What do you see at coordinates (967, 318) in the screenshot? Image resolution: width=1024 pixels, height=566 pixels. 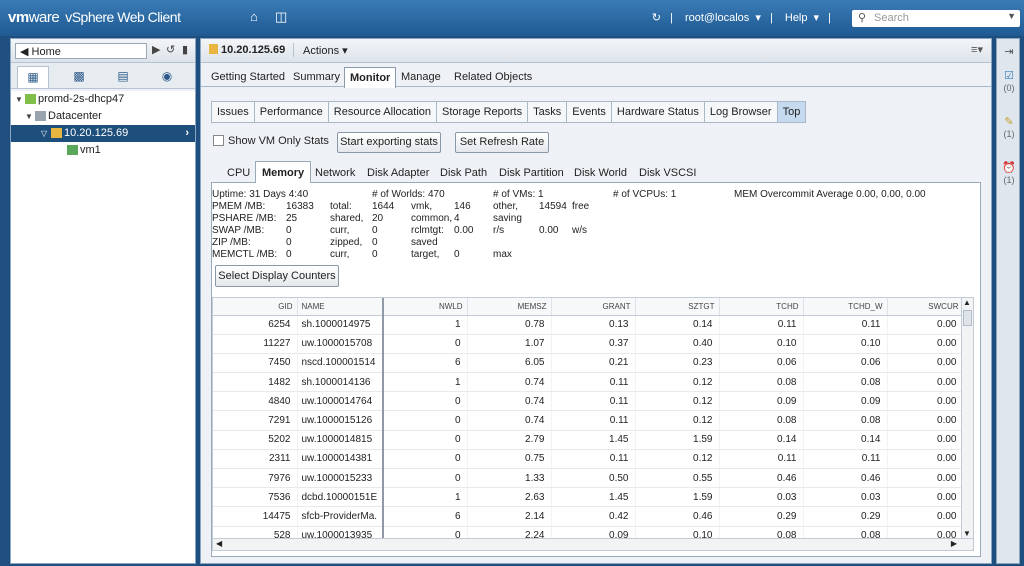 I see `scroll-thumb` at bounding box center [967, 318].